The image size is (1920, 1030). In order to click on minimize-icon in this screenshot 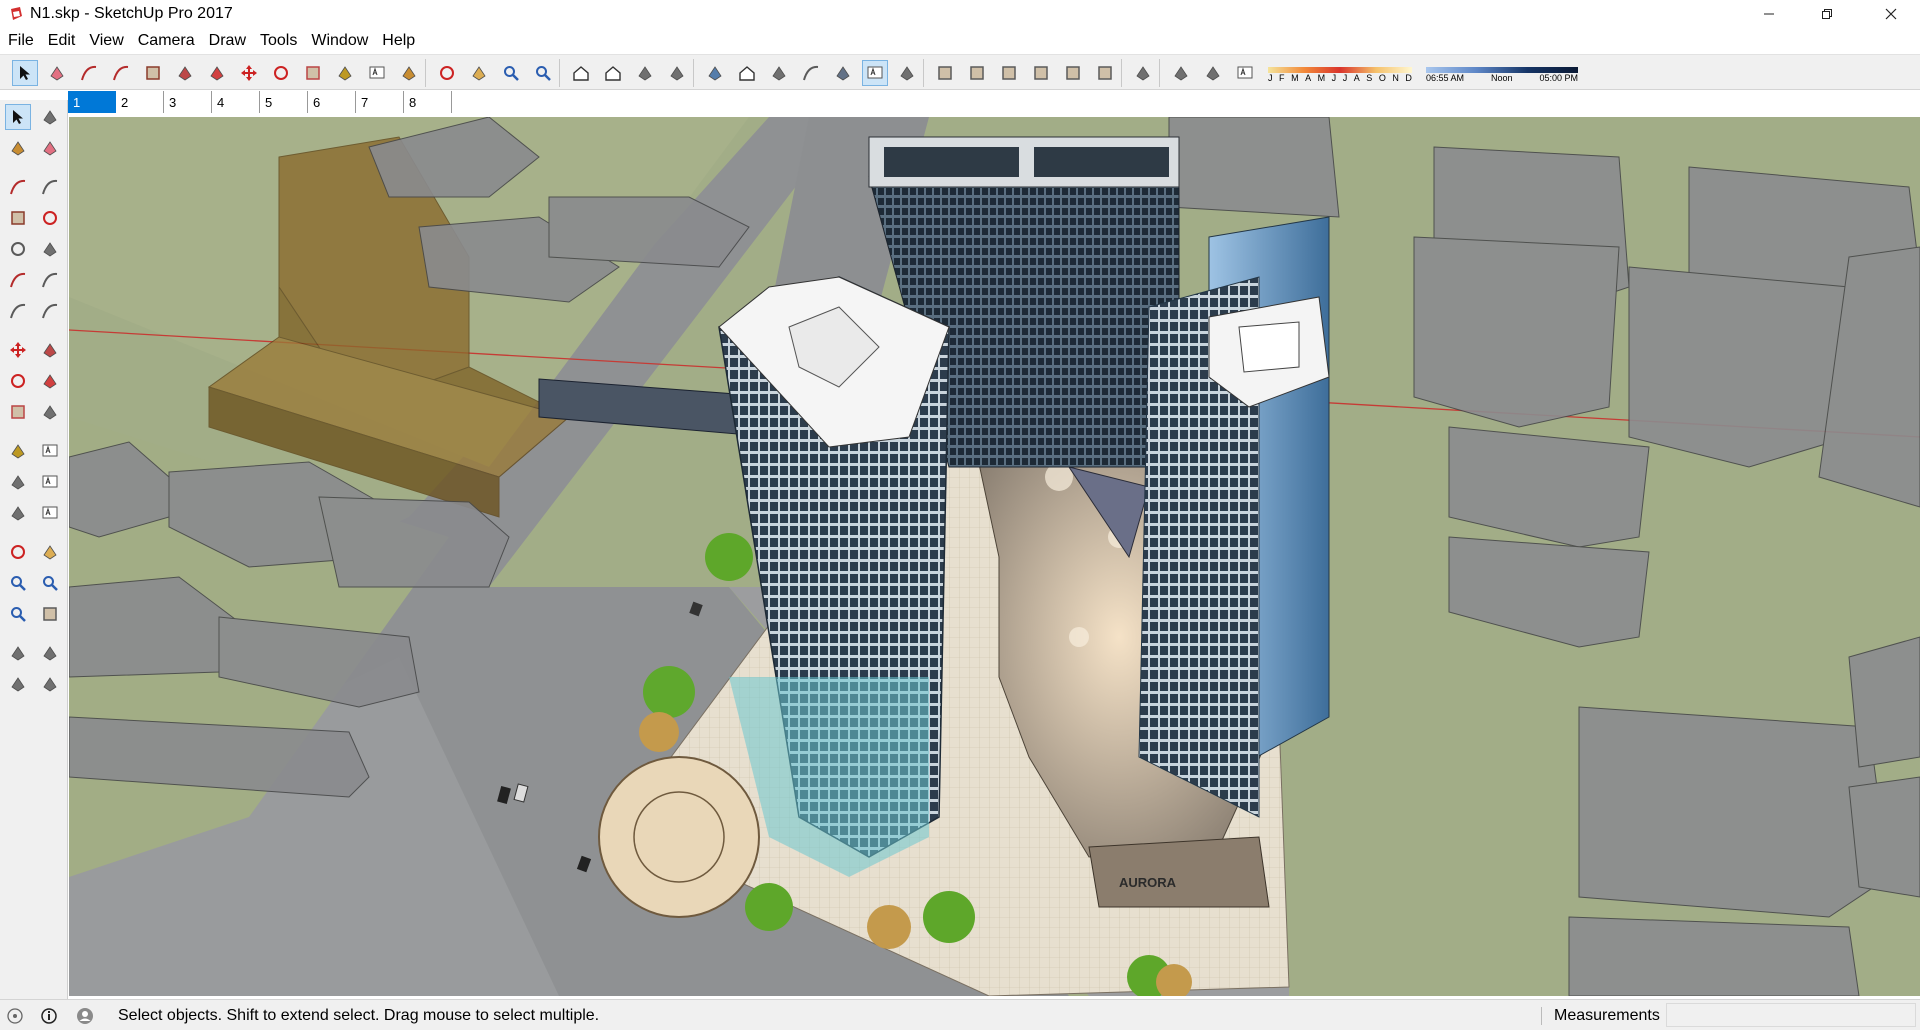, I will do `click(1769, 14)`.